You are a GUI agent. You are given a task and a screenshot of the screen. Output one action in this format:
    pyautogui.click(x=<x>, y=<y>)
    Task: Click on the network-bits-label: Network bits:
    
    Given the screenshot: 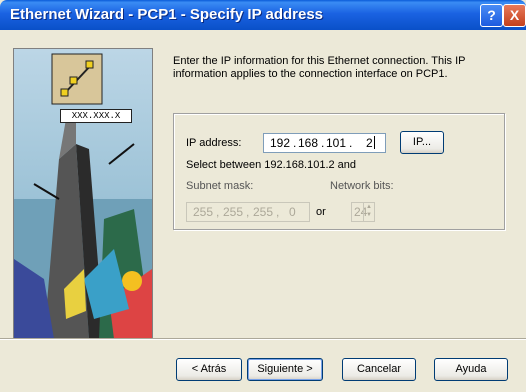 What is the action you would take?
    pyautogui.click(x=362, y=186)
    